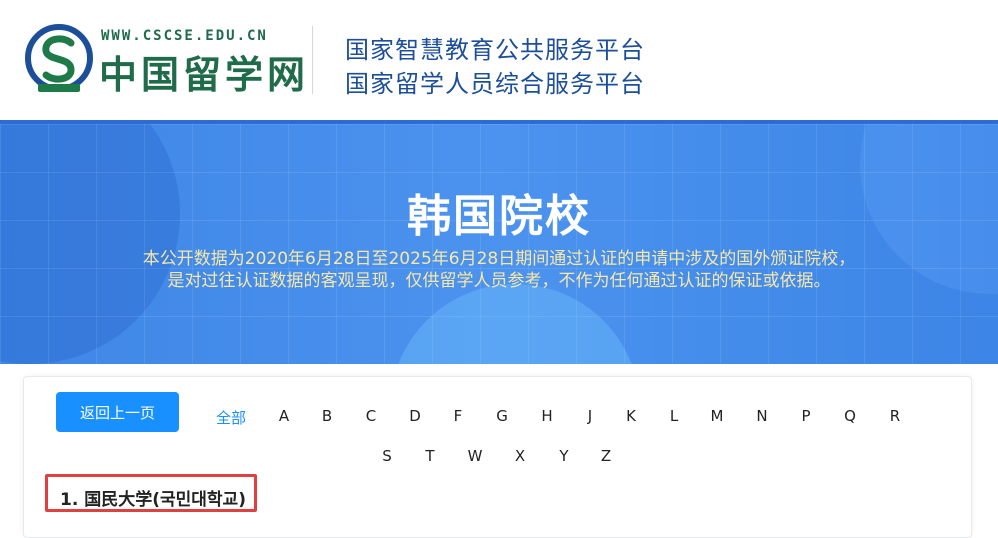 The image size is (998, 538). I want to click on banner-description-line: 是对过往认证数据的客观呈现，仅供留学人员参考，不作为任何通过认证的保证或依据。, so click(499, 281).